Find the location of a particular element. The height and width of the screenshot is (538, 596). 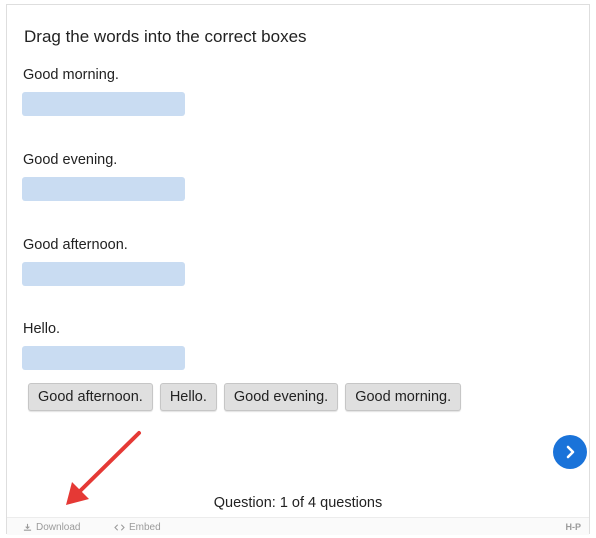

item-label-good-morning: Good morning. is located at coordinates (71, 75).